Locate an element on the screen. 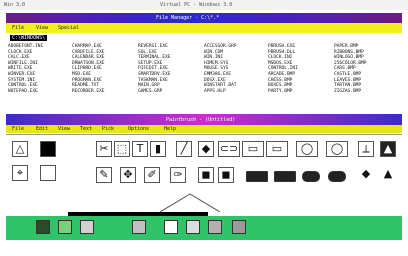 This screenshot has width=408, height=256. file-item: ARCADE.BMP is located at coordinates (283, 75).